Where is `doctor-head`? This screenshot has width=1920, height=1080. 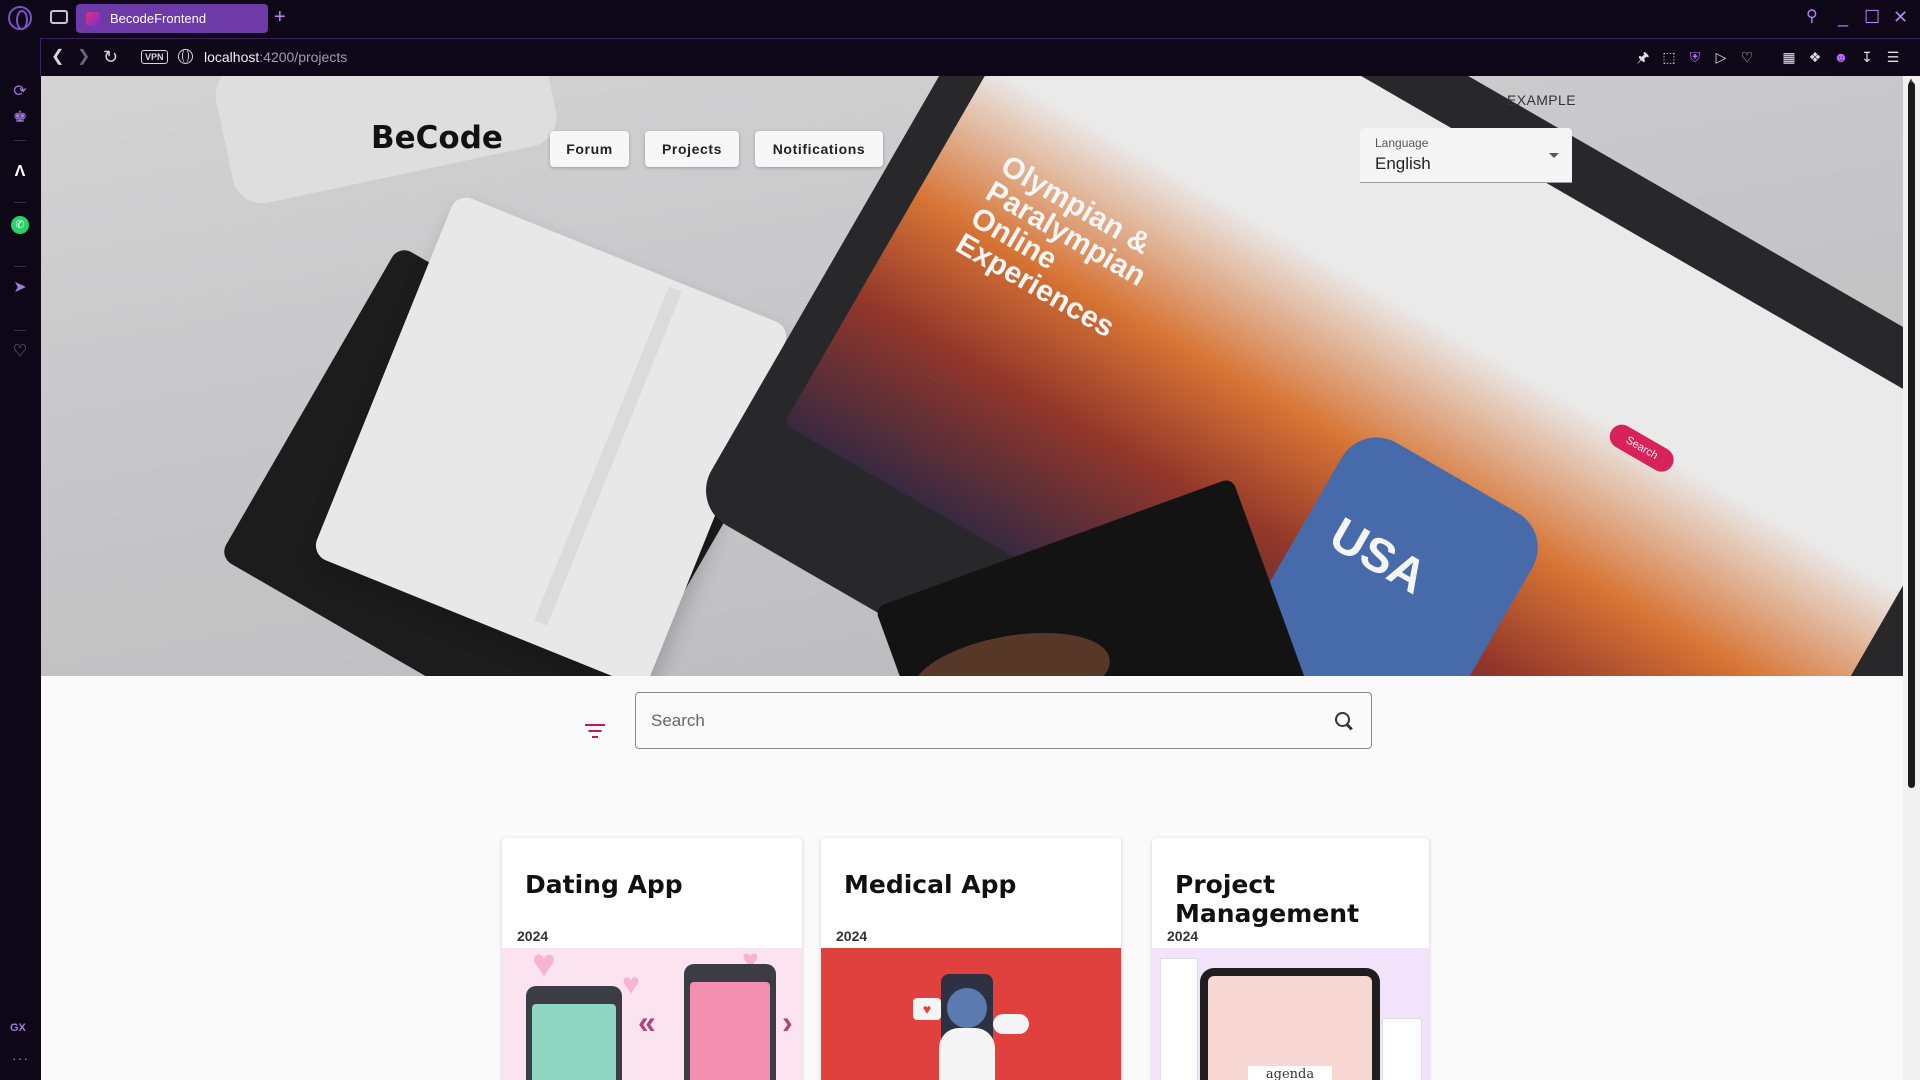
doctor-head is located at coordinates (967, 1008).